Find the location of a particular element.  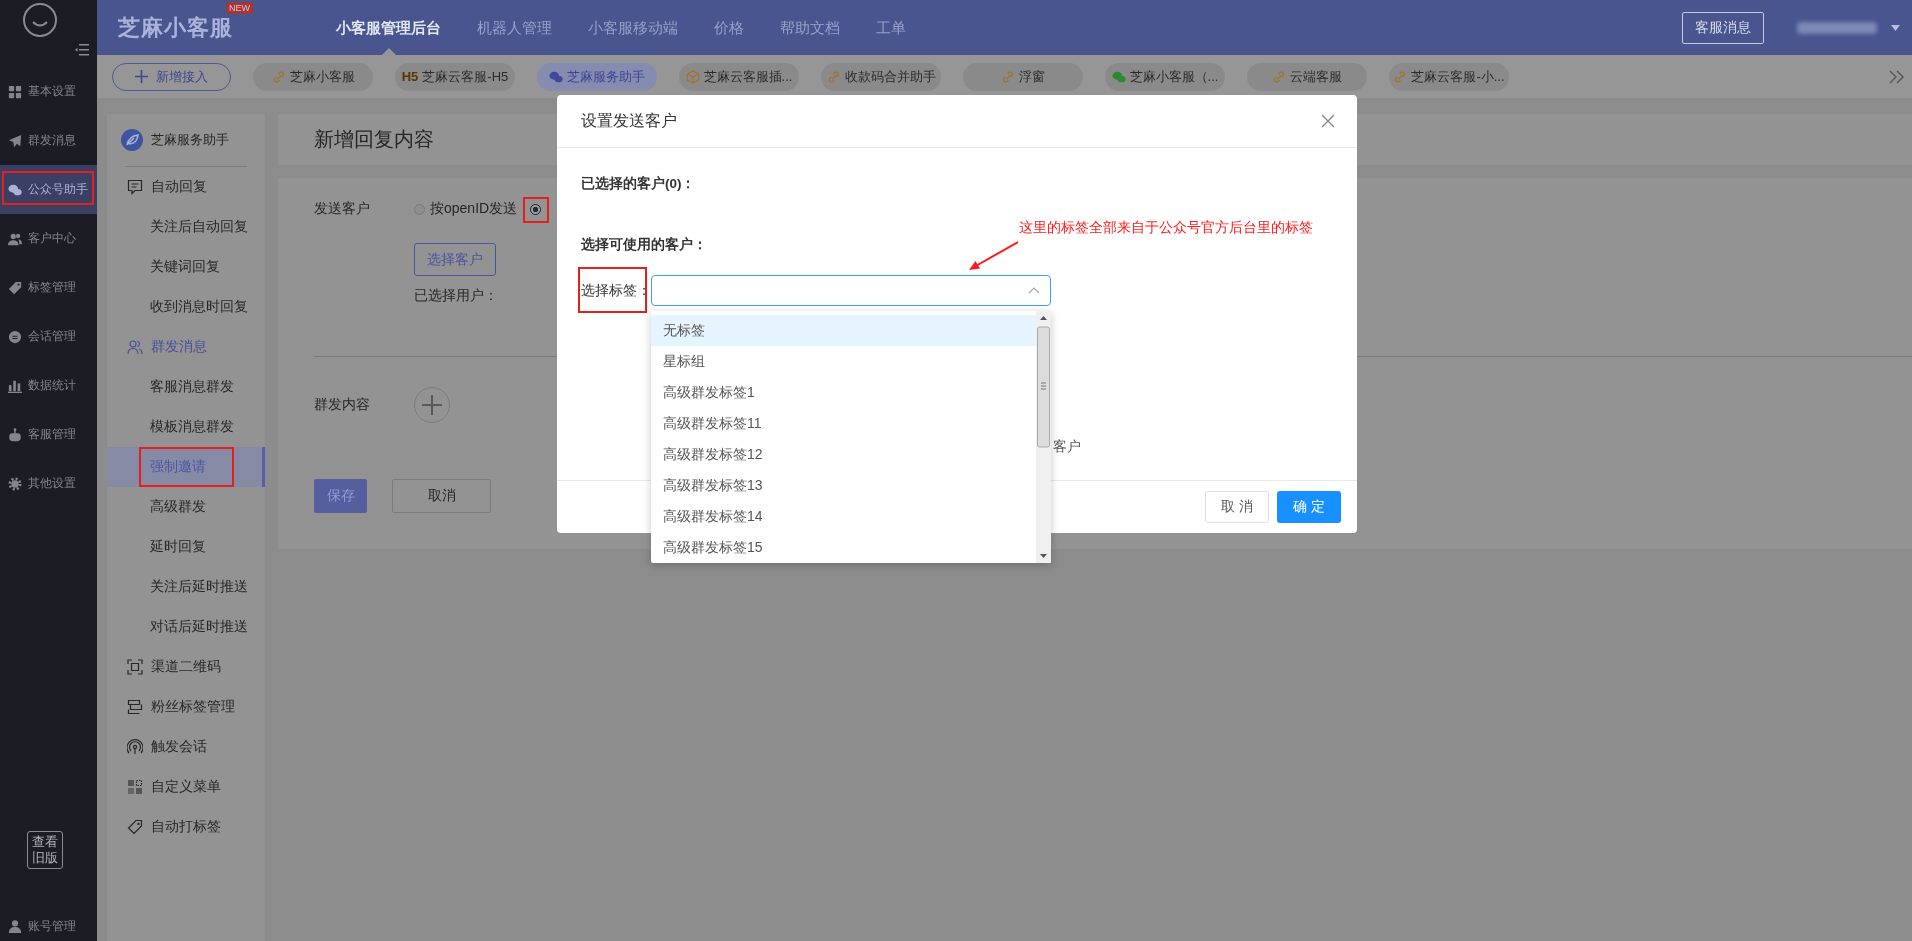

submenu-title: 芝麻服务助手 is located at coordinates (190, 140).